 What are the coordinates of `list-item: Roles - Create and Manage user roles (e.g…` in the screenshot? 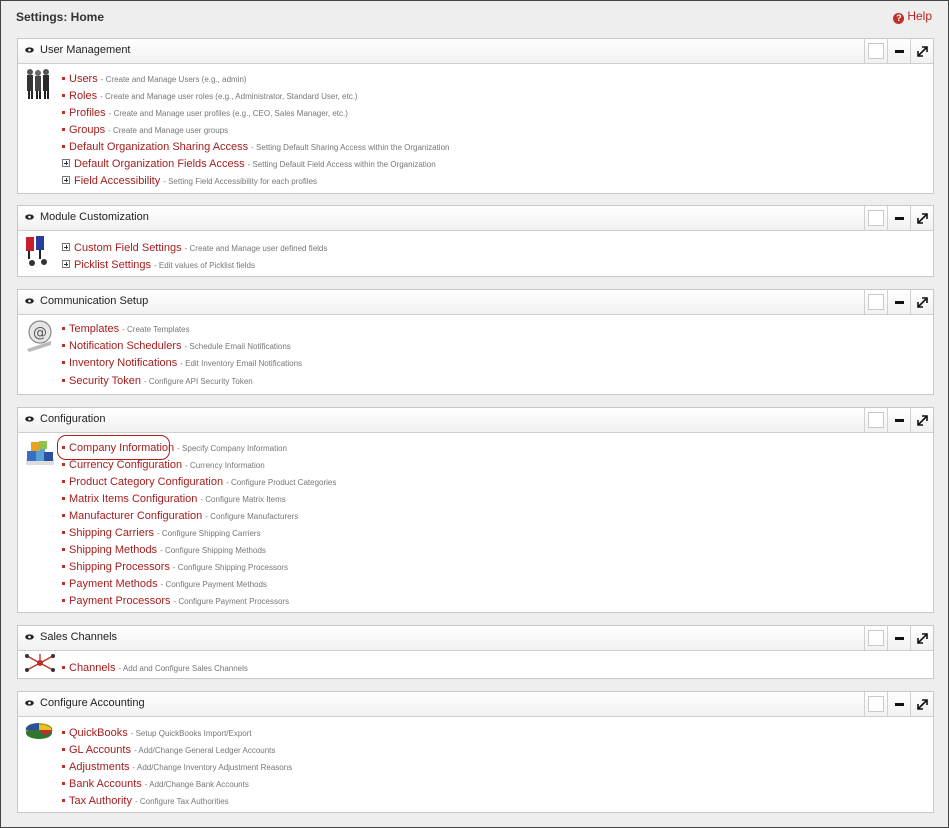 It's located at (210, 95).